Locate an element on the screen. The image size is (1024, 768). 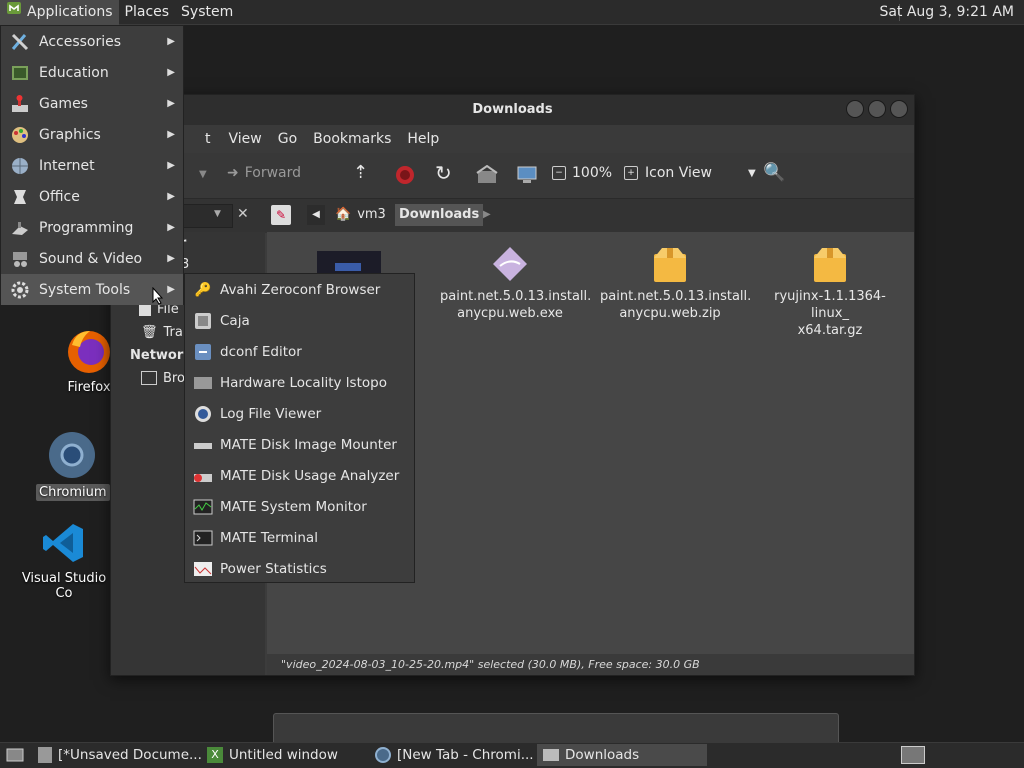
mouse-cursor-icon is located at coordinates (158, 297).